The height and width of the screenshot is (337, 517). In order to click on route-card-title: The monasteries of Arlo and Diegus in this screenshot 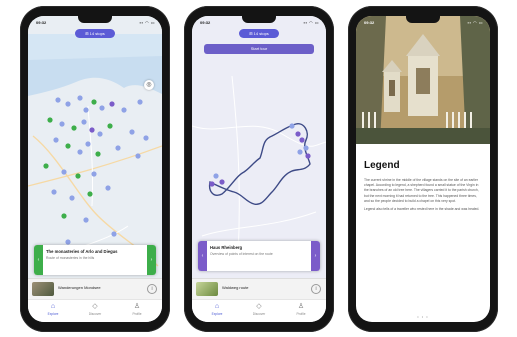, I will do `click(82, 251)`.